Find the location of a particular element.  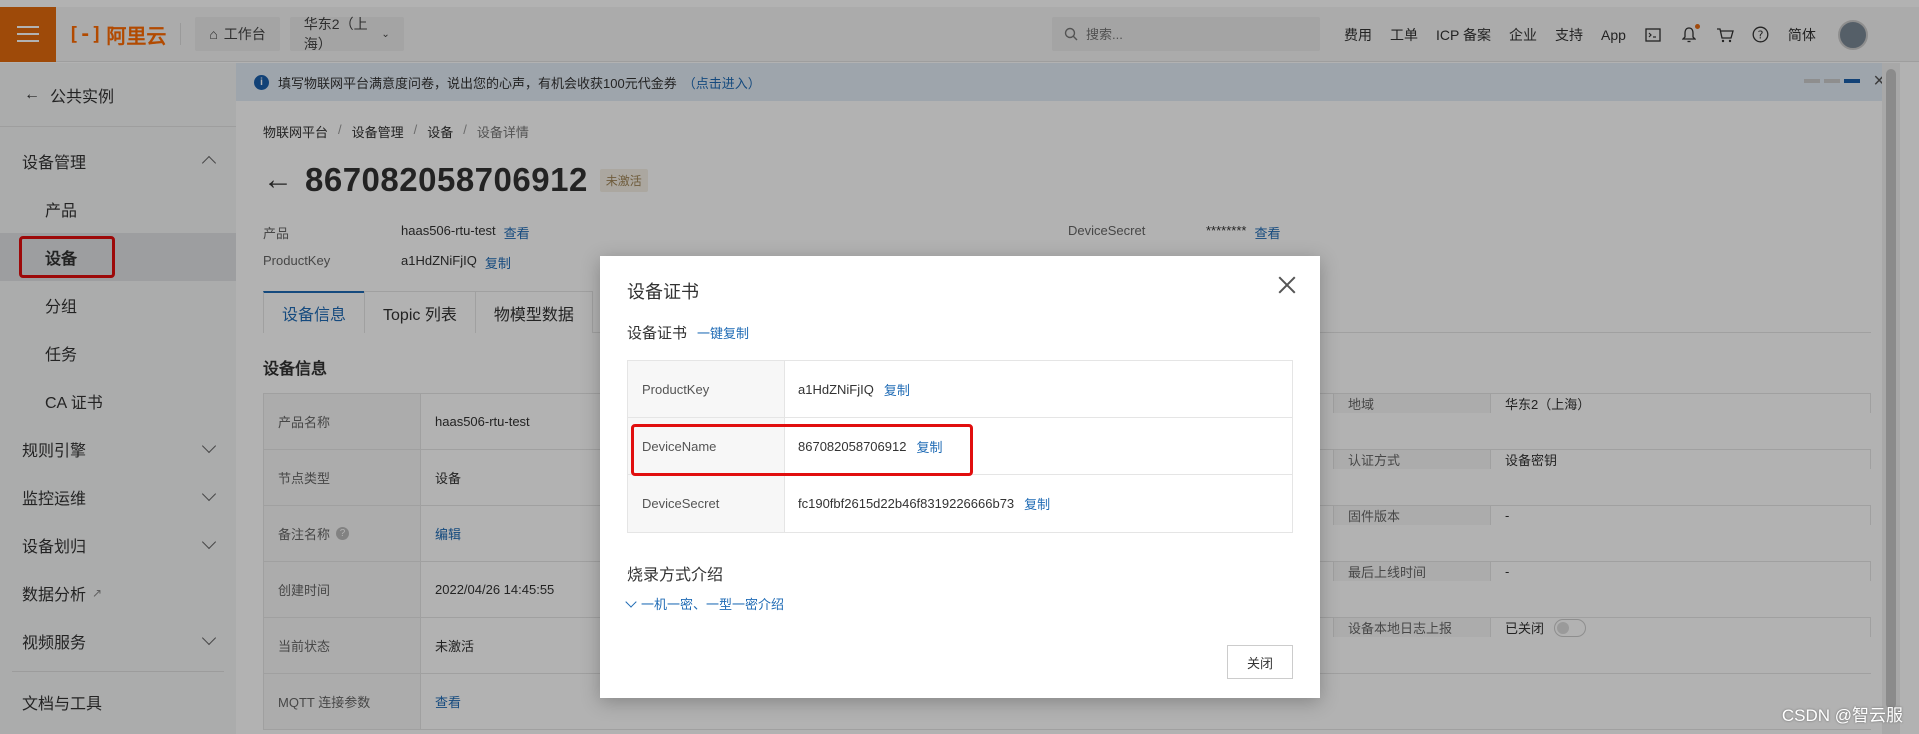

dialog-title: 设备证书 is located at coordinates (663, 292).